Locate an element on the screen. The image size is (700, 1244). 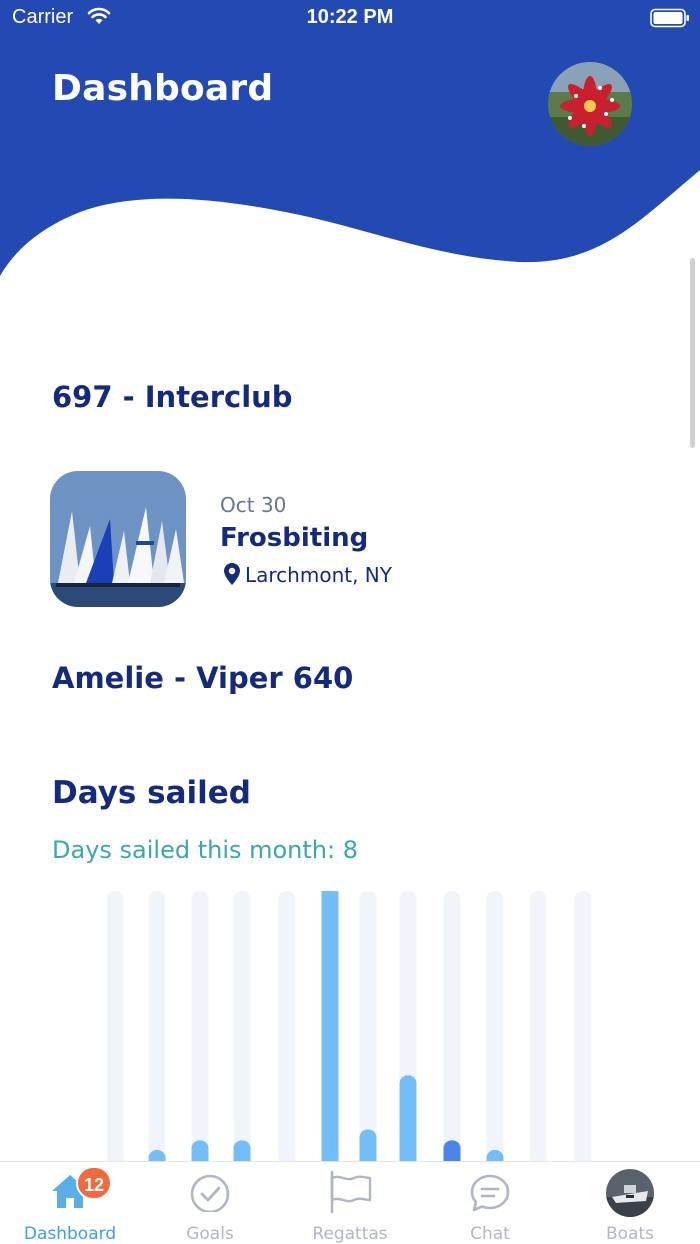
days-sailed-heading: Days sailed is located at coordinates (151, 793).